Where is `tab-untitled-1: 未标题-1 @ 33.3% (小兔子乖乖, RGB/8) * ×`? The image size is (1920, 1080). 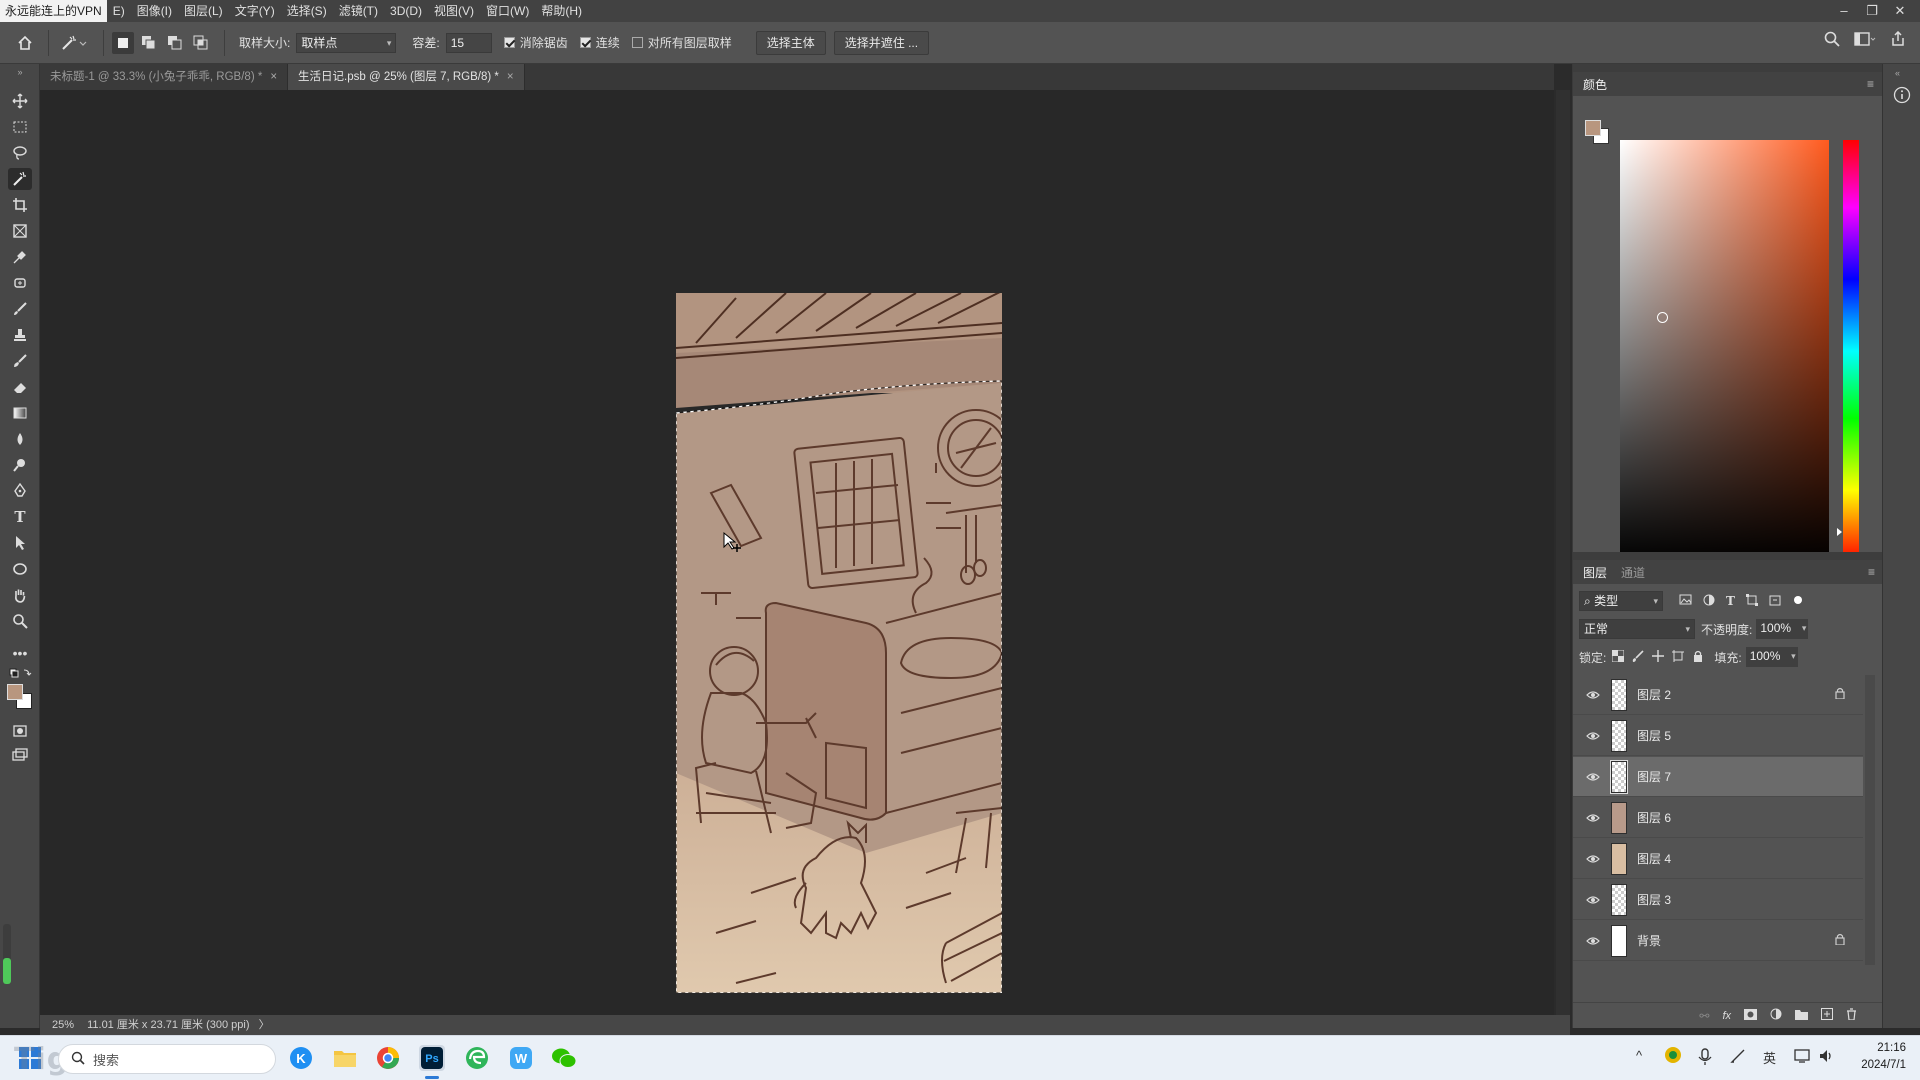
tab-untitled-1: 未标题-1 @ 33.3% (小兔子乖乖, RGB/8) * × is located at coordinates (164, 77).